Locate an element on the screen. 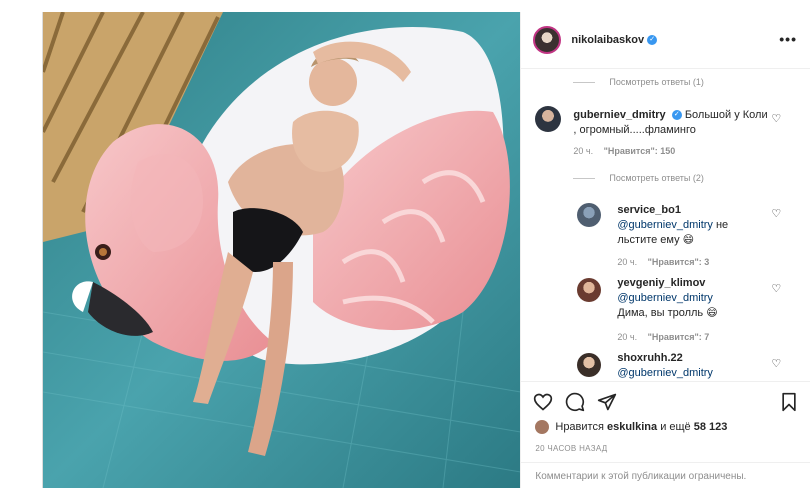 The width and height of the screenshot is (810, 490). reply-item: shoxruhh.22 @guberniev_dmitry ♡ is located at coordinates (692, 366).